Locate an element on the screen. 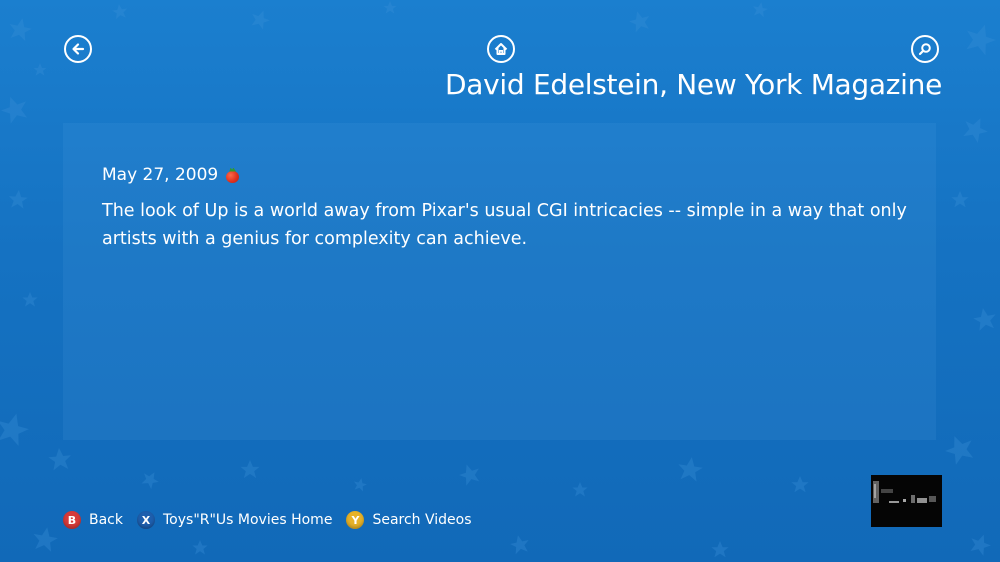 This screenshot has width=1000, height=562. legend-back-label: Back is located at coordinates (106, 520).